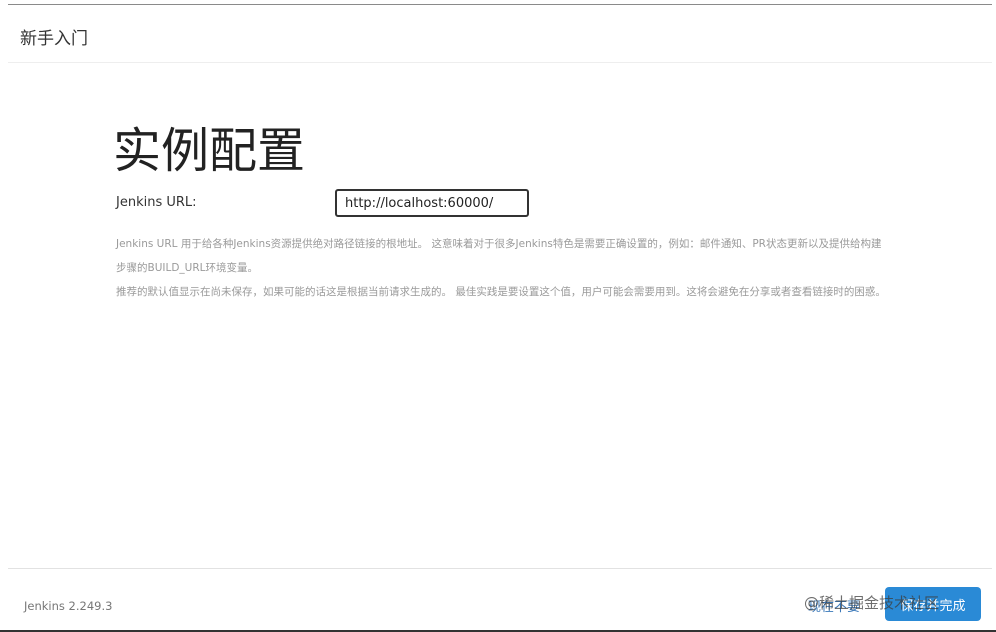 The width and height of the screenshot is (996, 632). Describe the element at coordinates (933, 604) in the screenshot. I see `save-and-finish-button: 保存并完成` at that location.